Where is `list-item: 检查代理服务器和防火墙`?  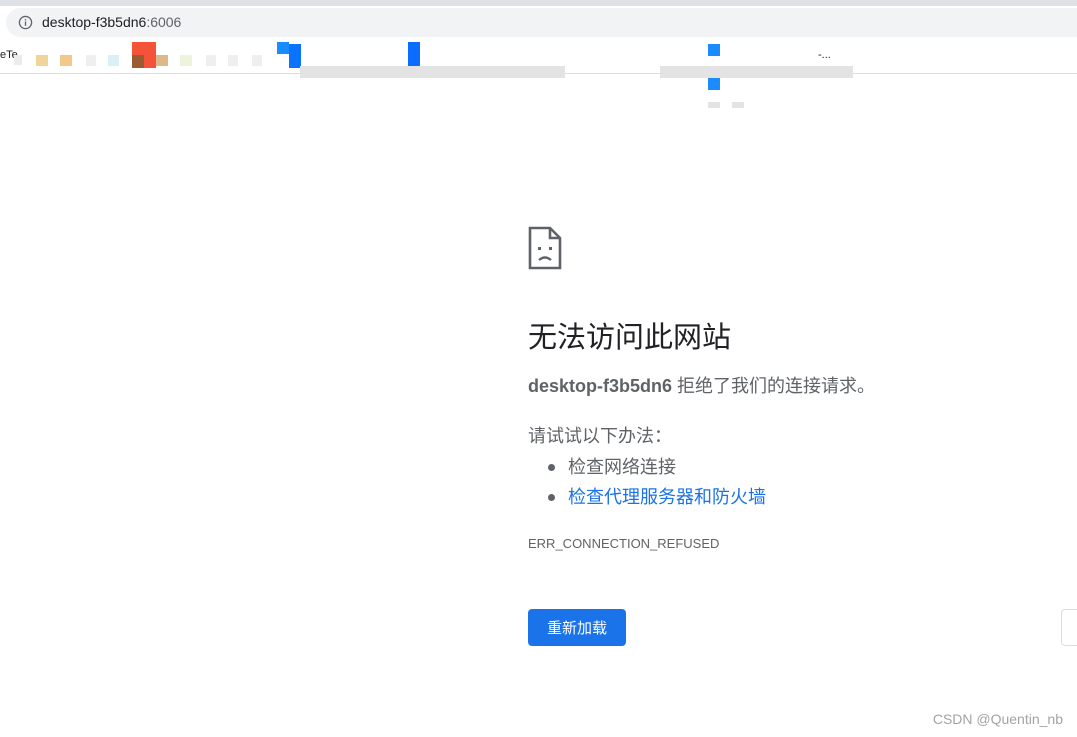
list-item: 检查代理服务器和防火墙 is located at coordinates (647, 497).